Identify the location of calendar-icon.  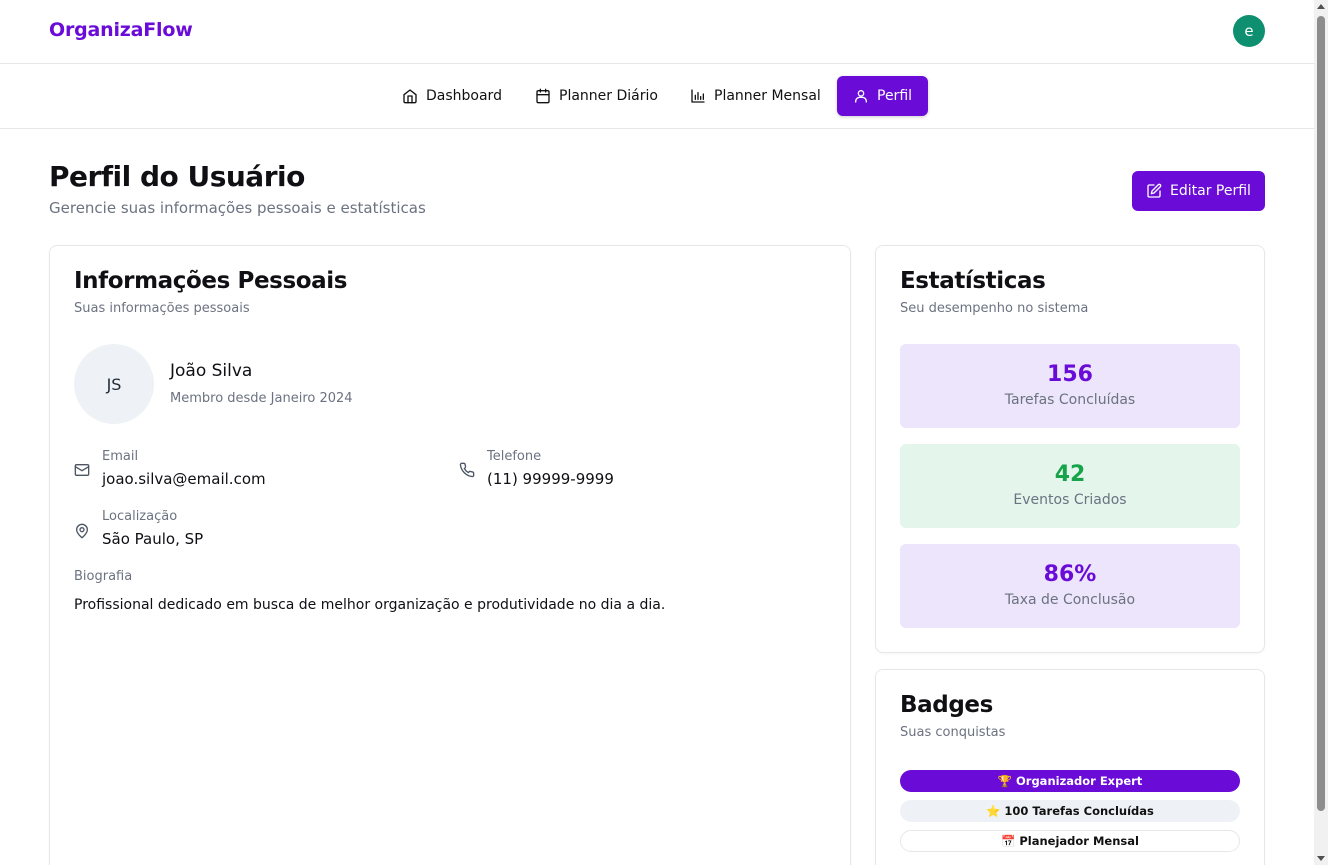
(543, 96).